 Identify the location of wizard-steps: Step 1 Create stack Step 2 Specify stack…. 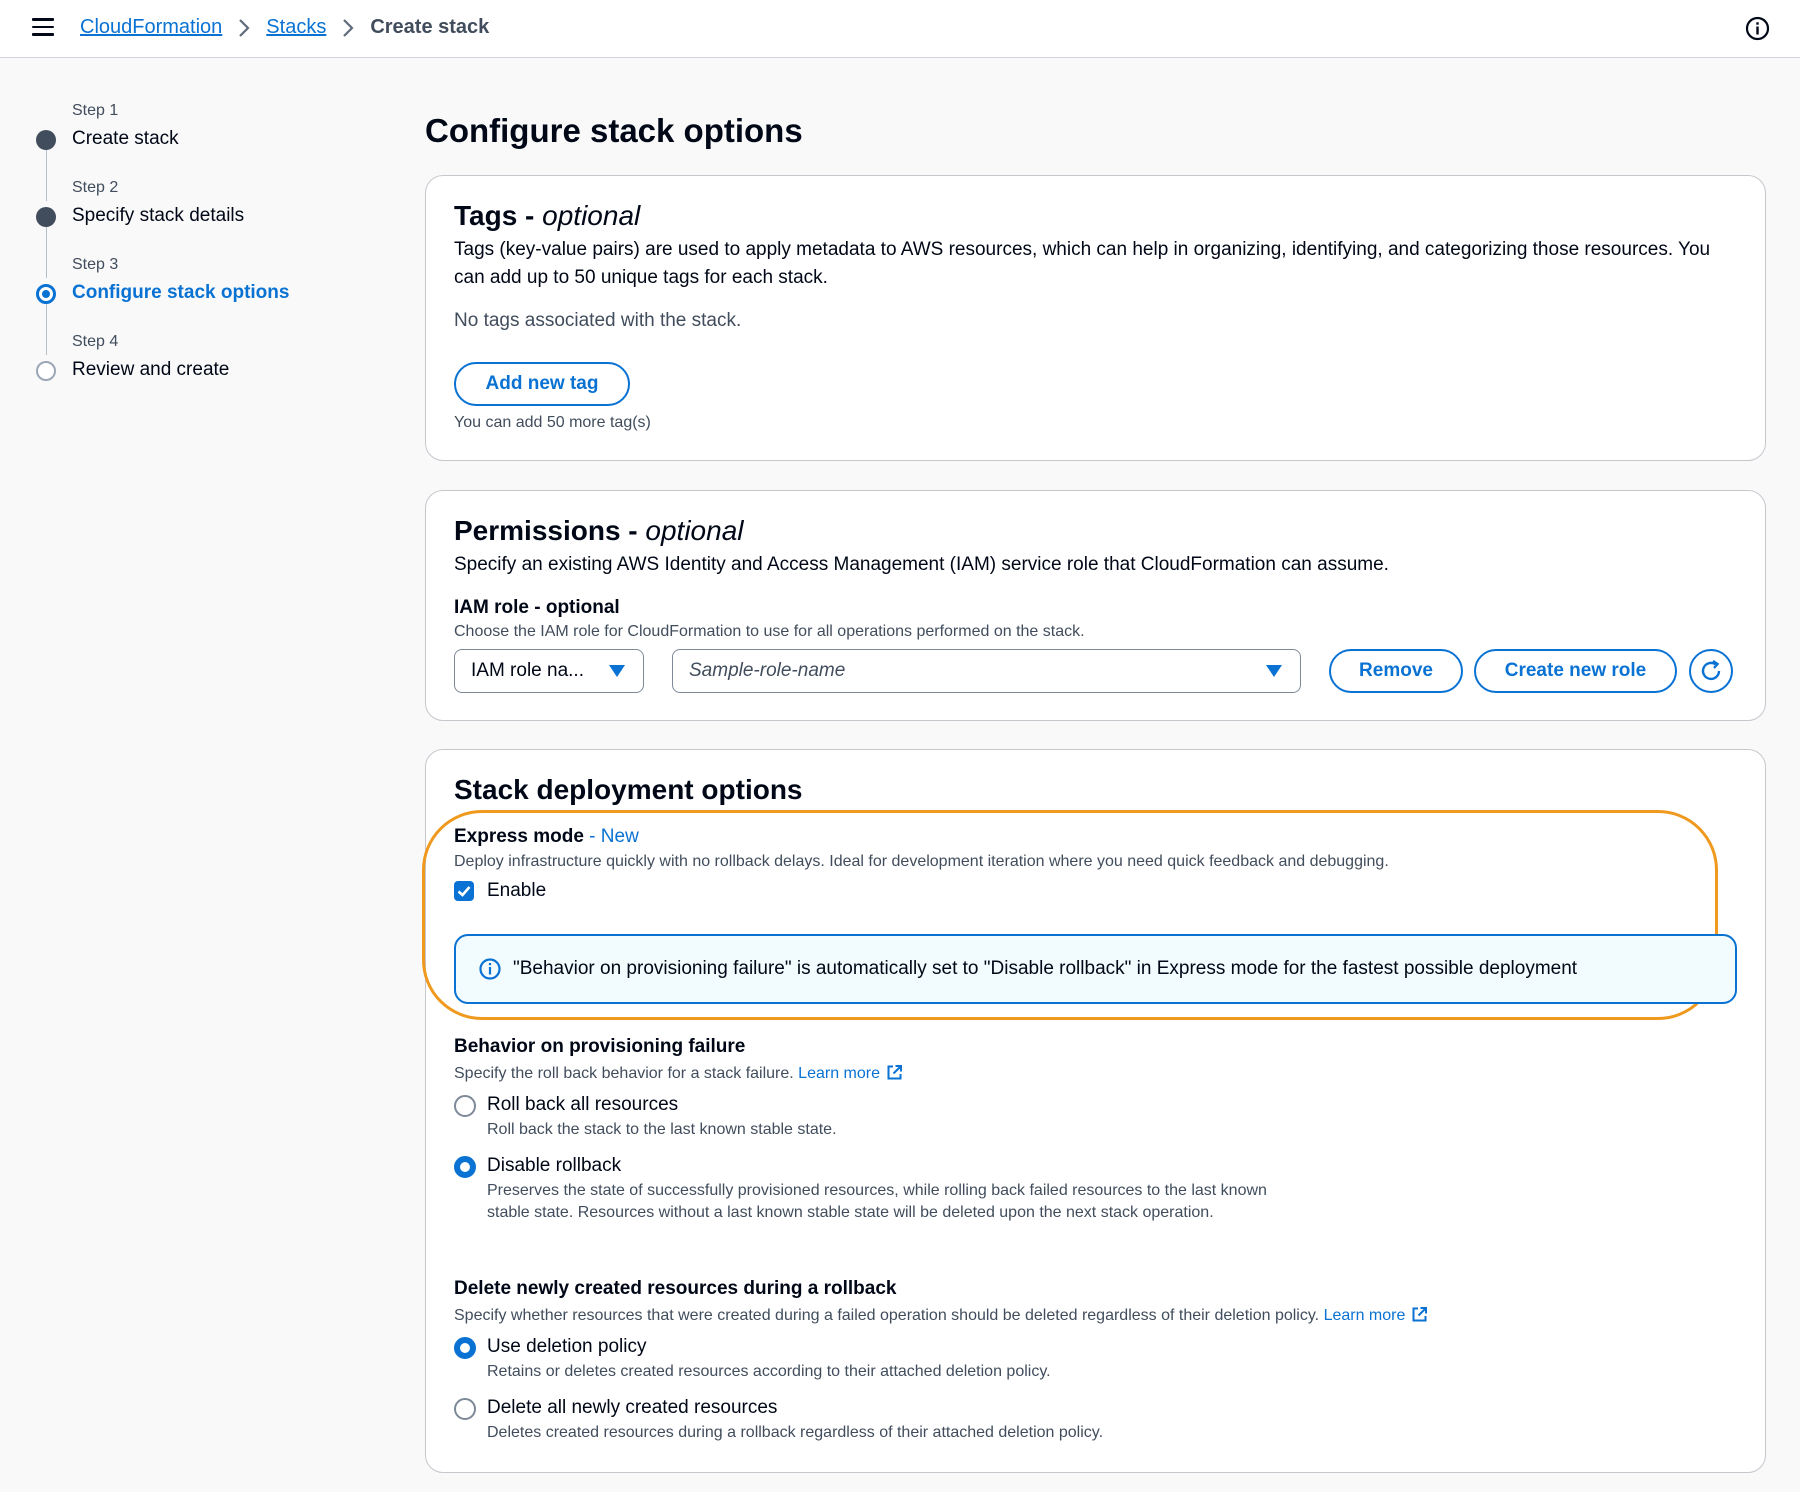
(194, 252).